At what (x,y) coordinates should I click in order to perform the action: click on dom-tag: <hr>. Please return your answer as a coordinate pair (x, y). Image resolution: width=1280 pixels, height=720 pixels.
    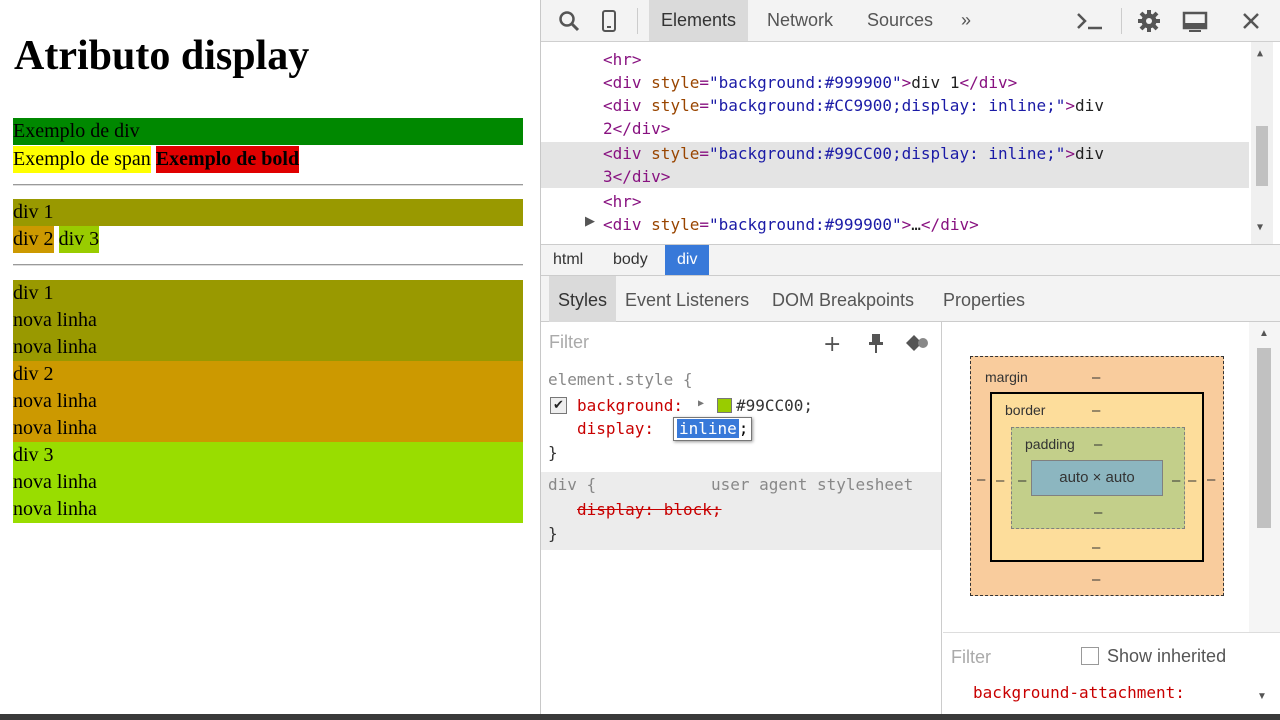
    Looking at the image, I should click on (622, 201).